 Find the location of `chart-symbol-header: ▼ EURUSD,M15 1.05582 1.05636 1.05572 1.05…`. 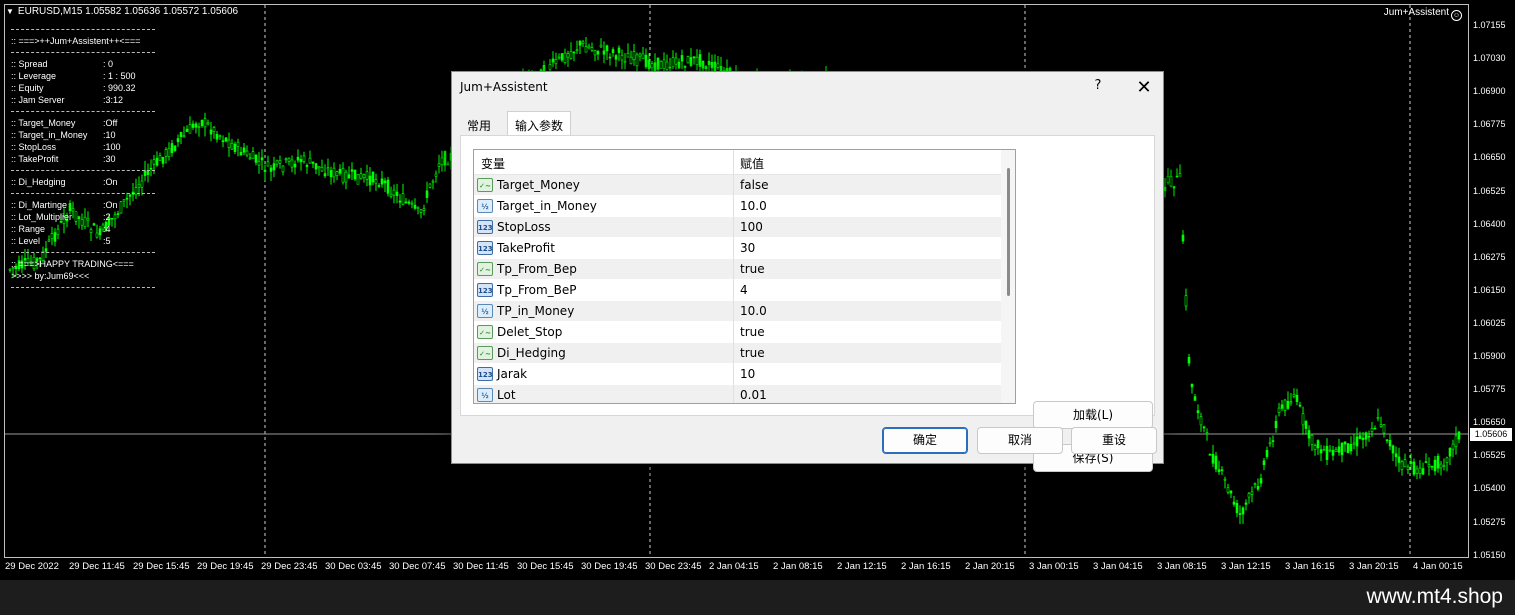

chart-symbol-header: ▼ EURUSD,M15 1.05582 1.05636 1.05572 1.05… is located at coordinates (122, 11).